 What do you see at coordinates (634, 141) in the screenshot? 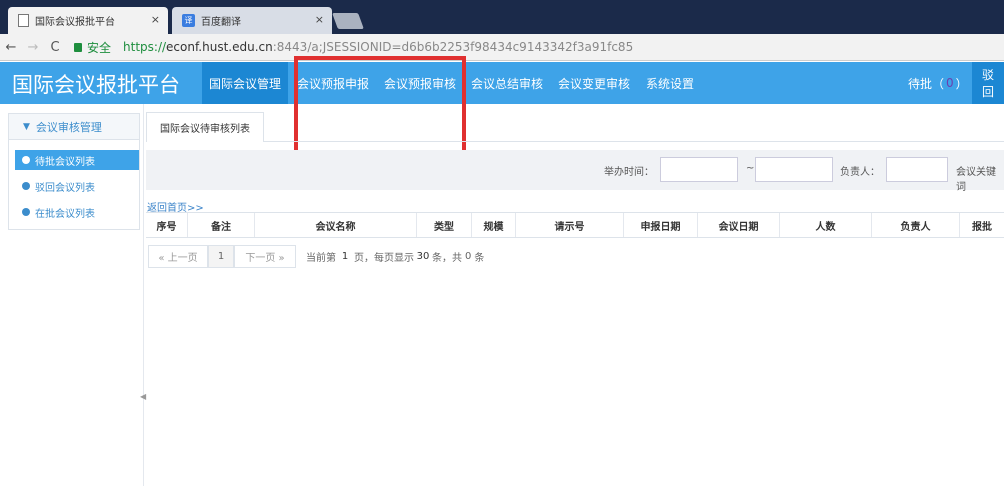
I see `tab-divider` at bounding box center [634, 141].